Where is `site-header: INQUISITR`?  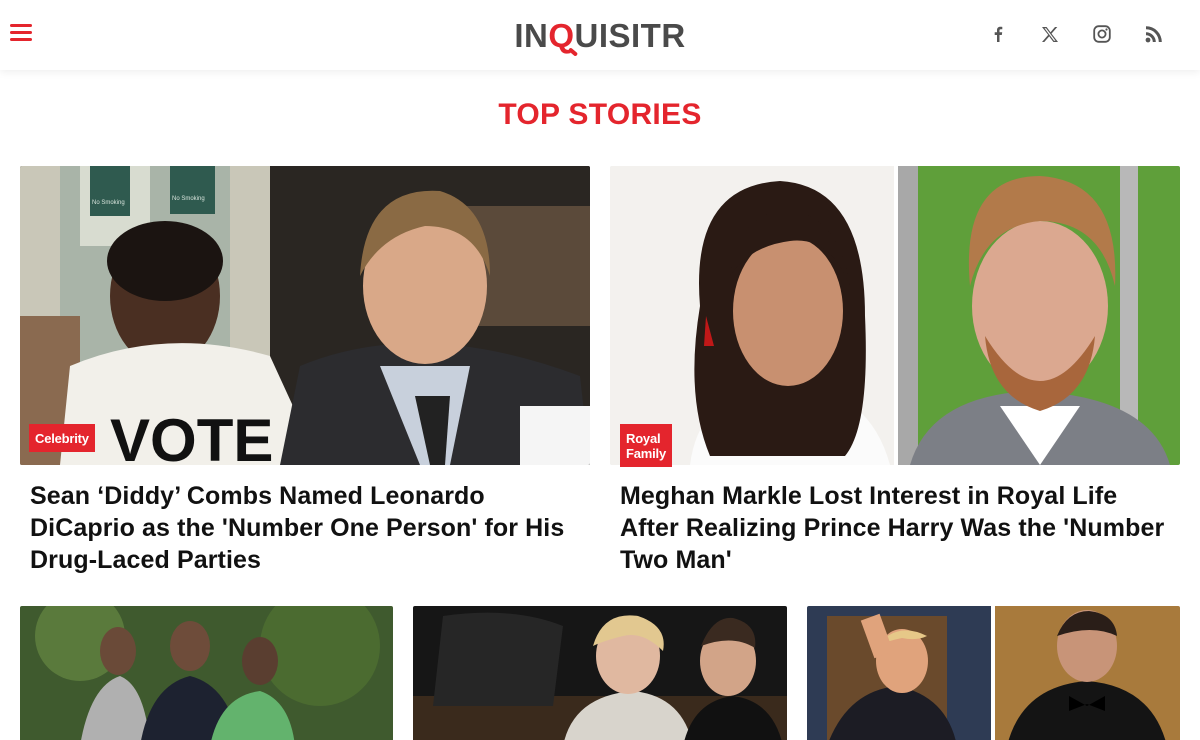
site-header: INQUISITR is located at coordinates (600, 35).